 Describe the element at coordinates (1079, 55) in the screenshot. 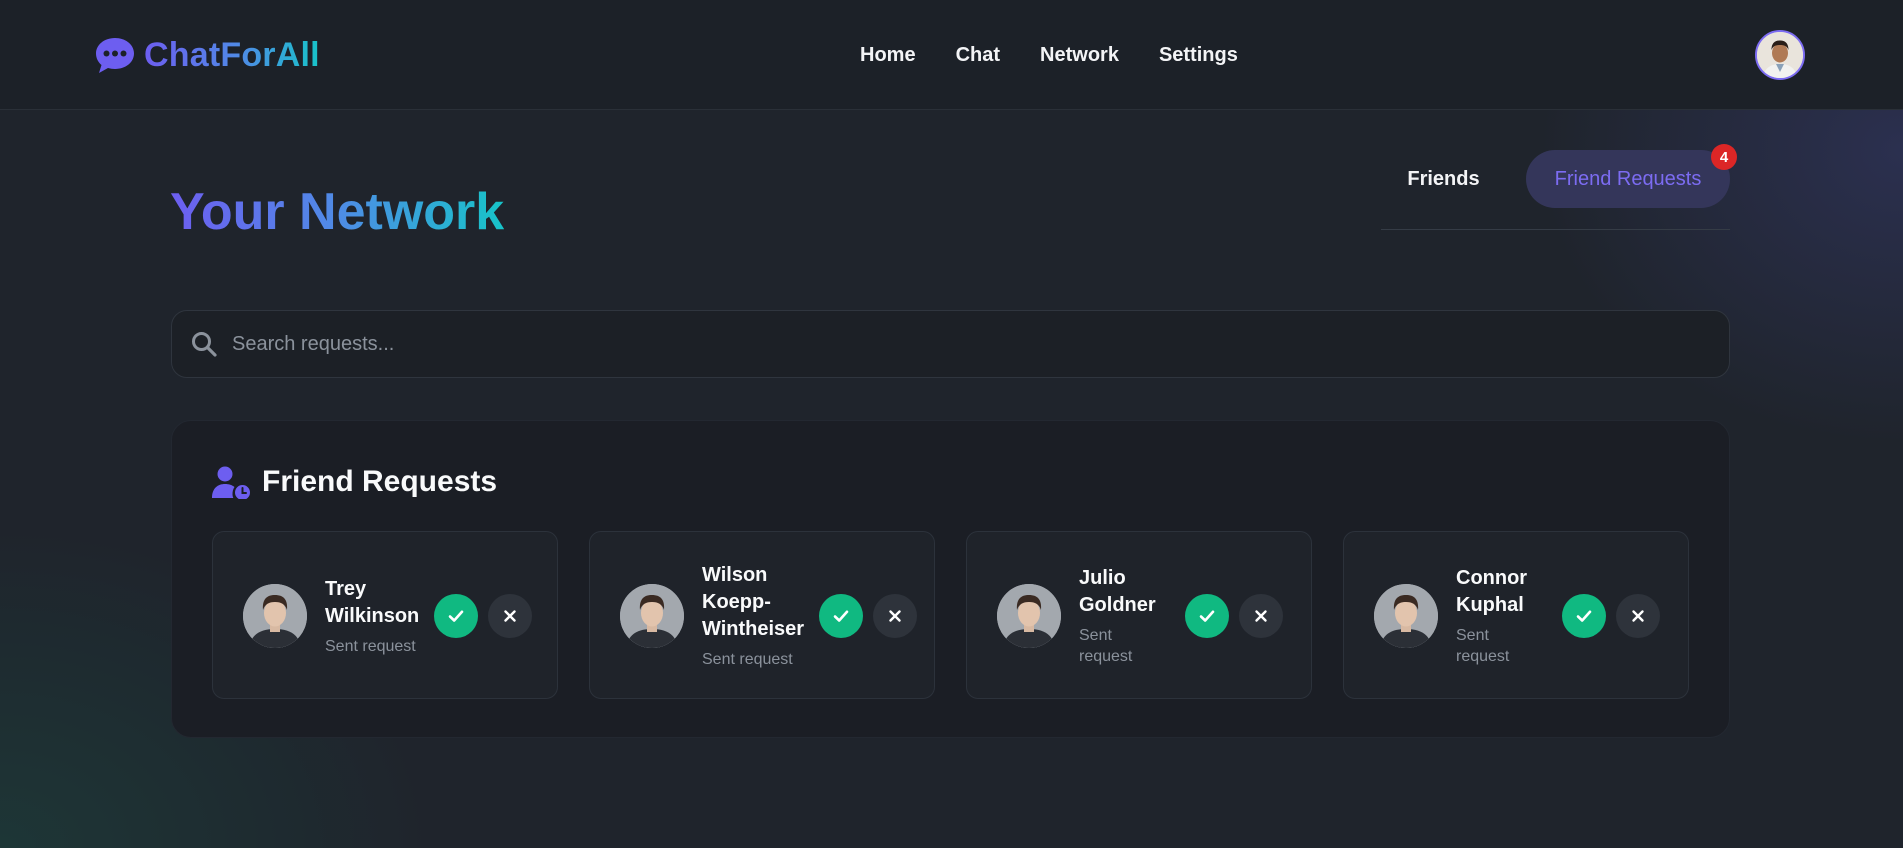

I see `nav-network: Network` at that location.